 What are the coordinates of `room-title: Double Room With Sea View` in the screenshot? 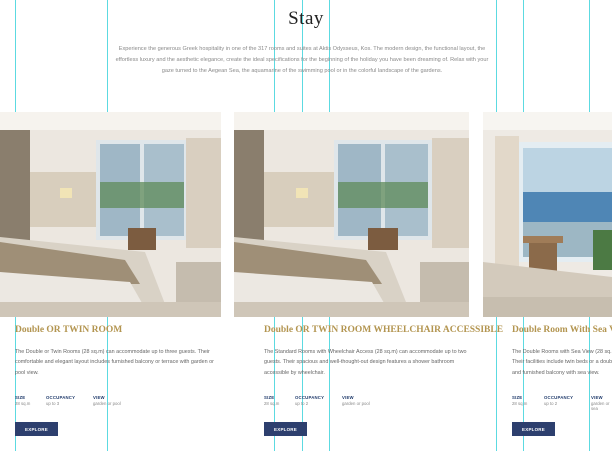 It's located at (562, 330).